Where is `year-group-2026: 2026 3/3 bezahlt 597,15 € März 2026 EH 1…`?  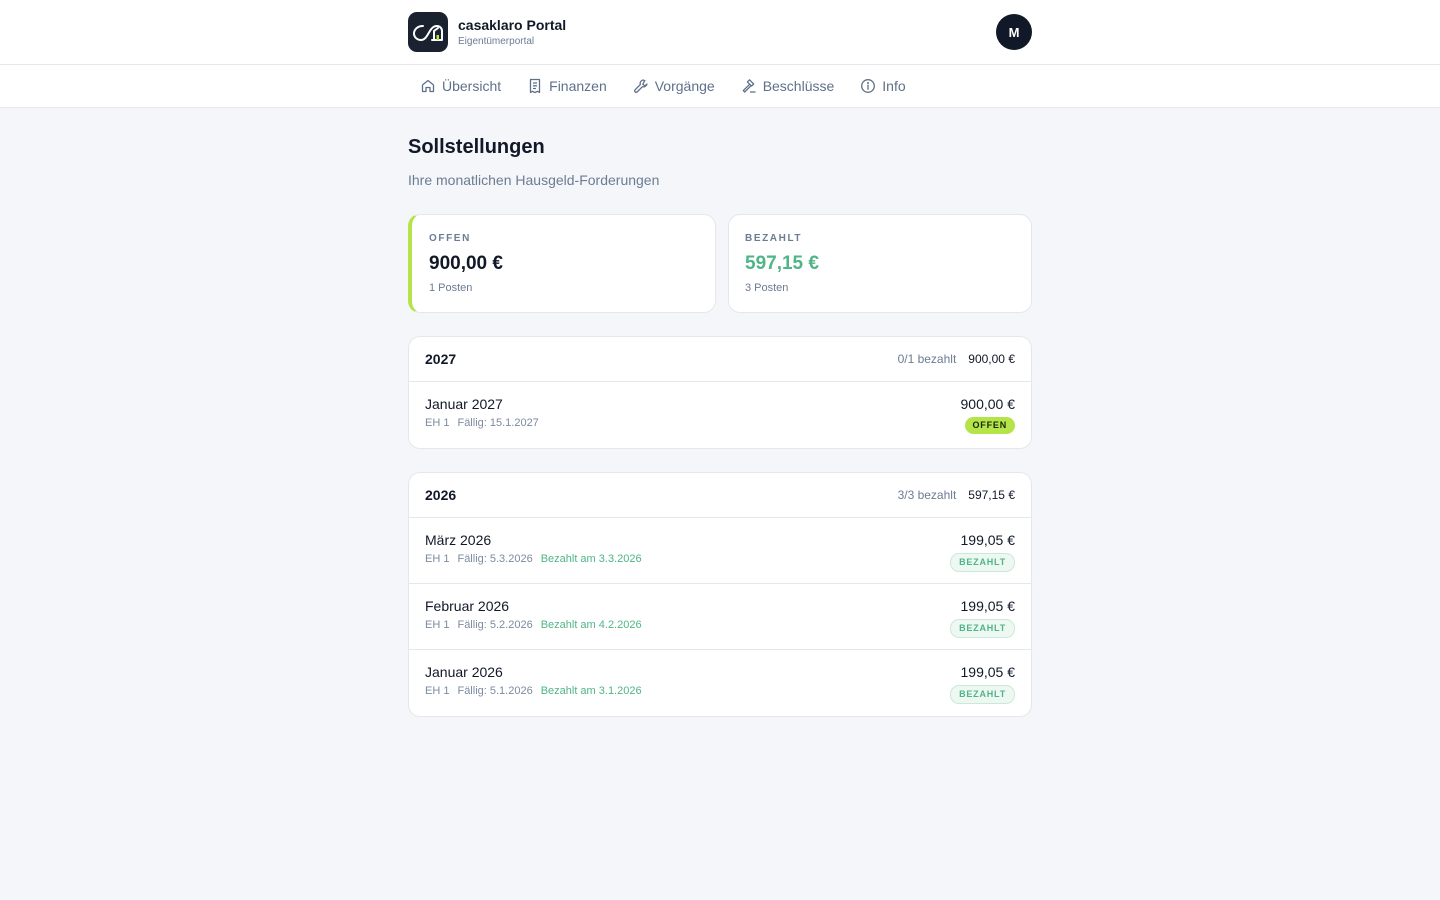
year-group-2026: 2026 3/3 bezahlt 597,15 € März 2026 EH 1… is located at coordinates (720, 594).